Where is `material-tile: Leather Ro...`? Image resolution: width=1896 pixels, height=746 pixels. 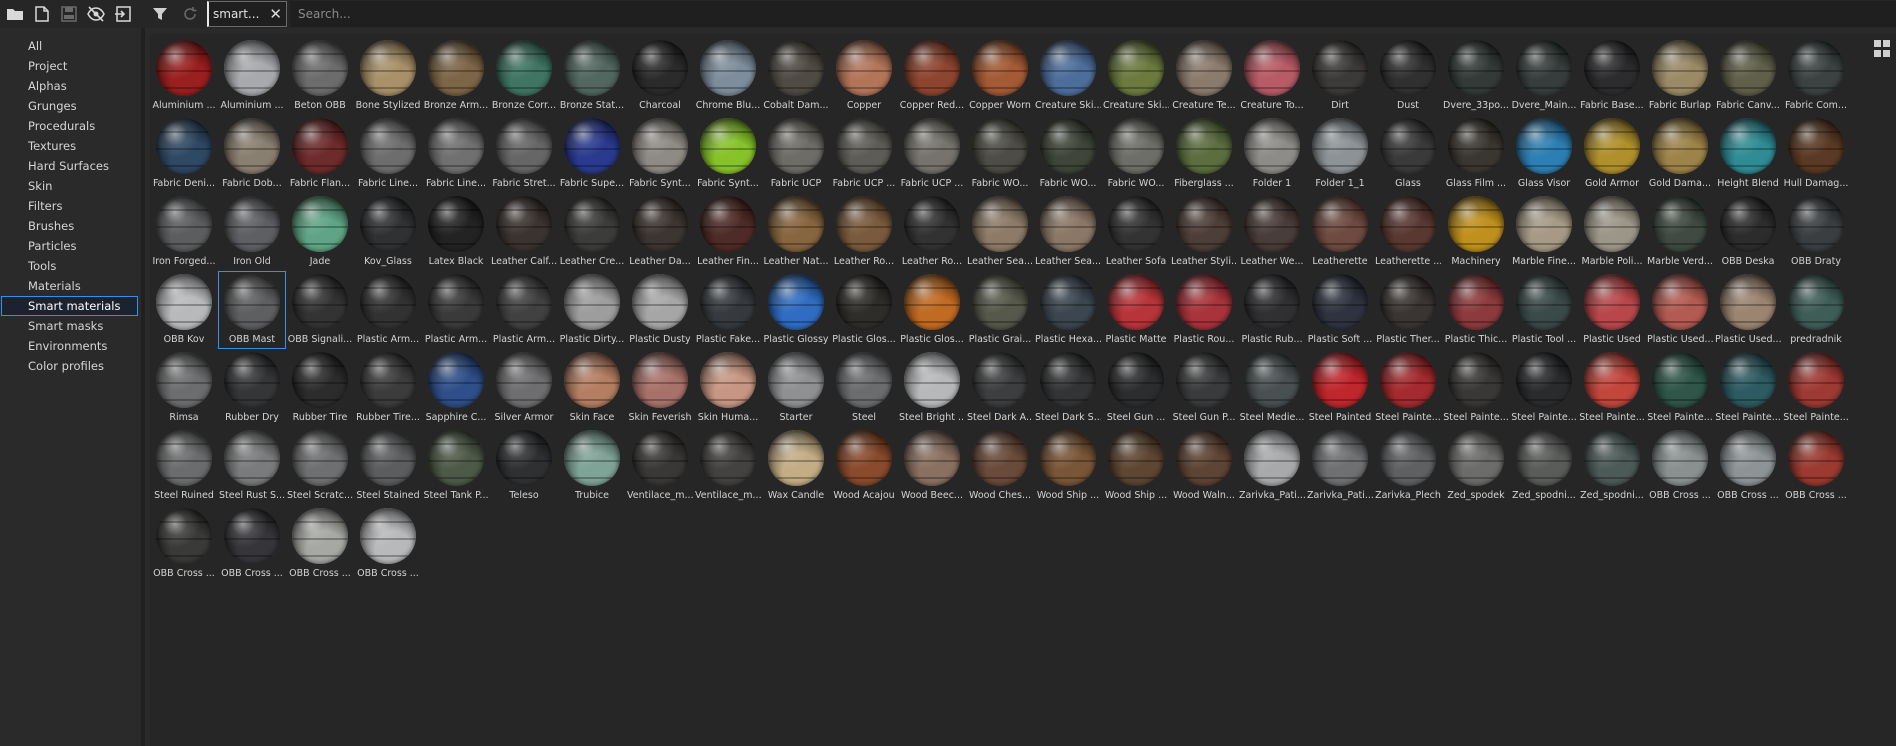 material-tile: Leather Ro... is located at coordinates (932, 232).